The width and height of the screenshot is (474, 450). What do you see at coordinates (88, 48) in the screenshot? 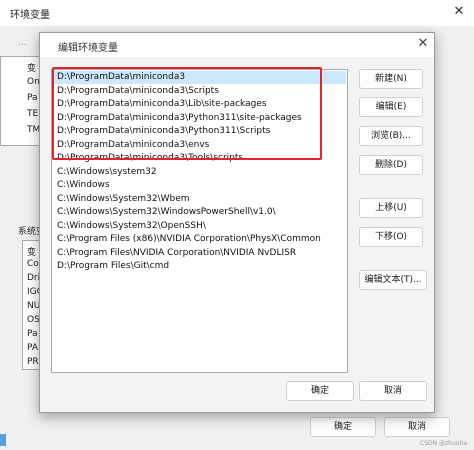
I see `dialog-title: 编辑环境变量` at bounding box center [88, 48].